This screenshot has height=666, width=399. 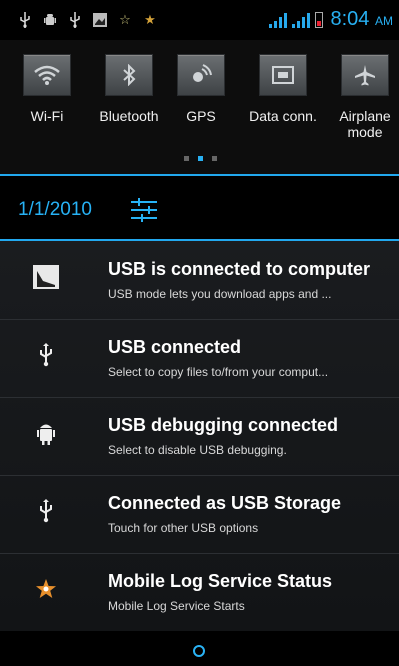 I want to click on wifi-icon, so click(x=47, y=75).